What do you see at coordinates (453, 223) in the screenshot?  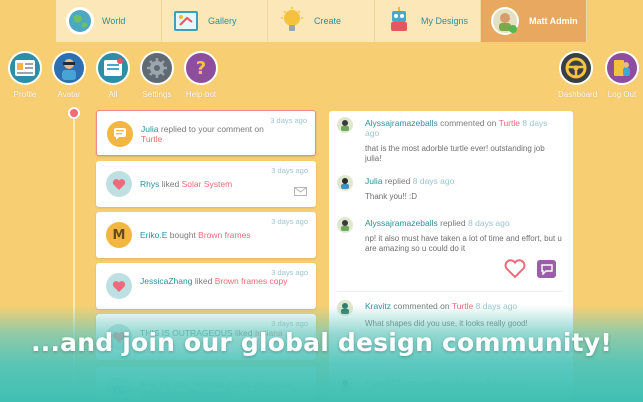 I see `comment-verb: replied` at bounding box center [453, 223].